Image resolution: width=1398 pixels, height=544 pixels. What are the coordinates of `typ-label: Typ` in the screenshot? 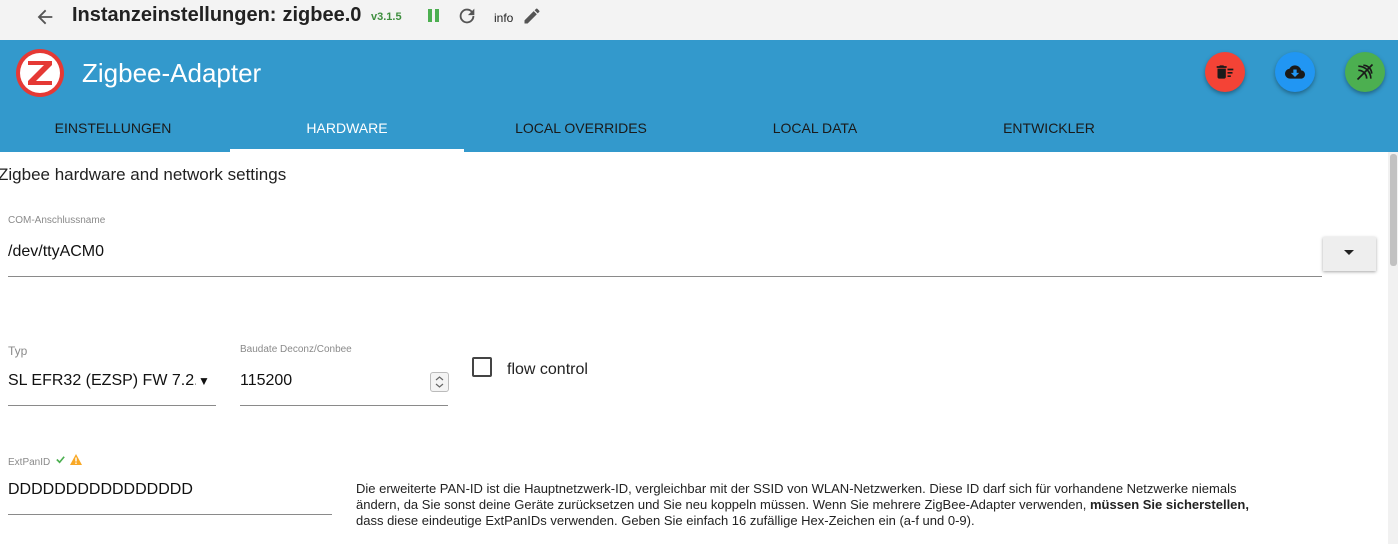 It's located at (18, 351).